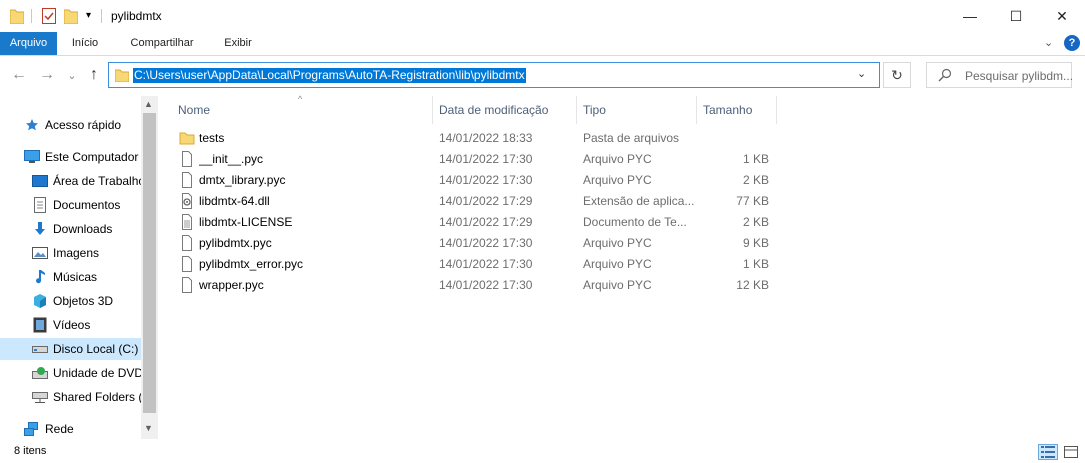 Image resolution: width=1085 pixels, height=463 pixels. What do you see at coordinates (475, 138) in the screenshot?
I see `file-row-tests: tests 14/01/2022 18:33 Pasta de arquivos` at bounding box center [475, 138].